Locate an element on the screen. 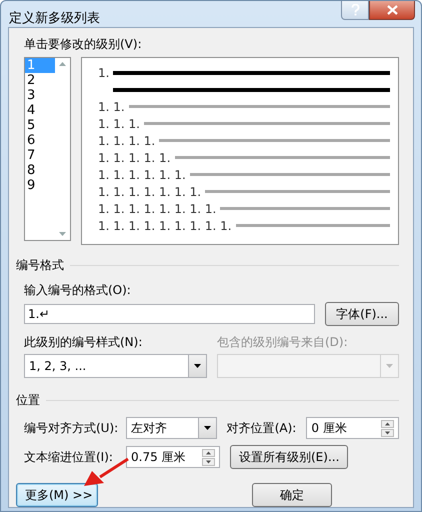  section-title: 位置 is located at coordinates (28, 400).